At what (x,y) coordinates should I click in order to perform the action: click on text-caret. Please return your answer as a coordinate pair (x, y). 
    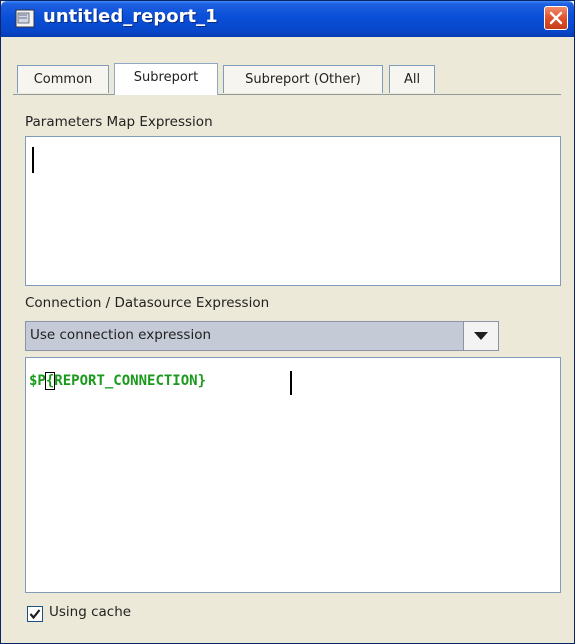
    Looking at the image, I should click on (33, 160).